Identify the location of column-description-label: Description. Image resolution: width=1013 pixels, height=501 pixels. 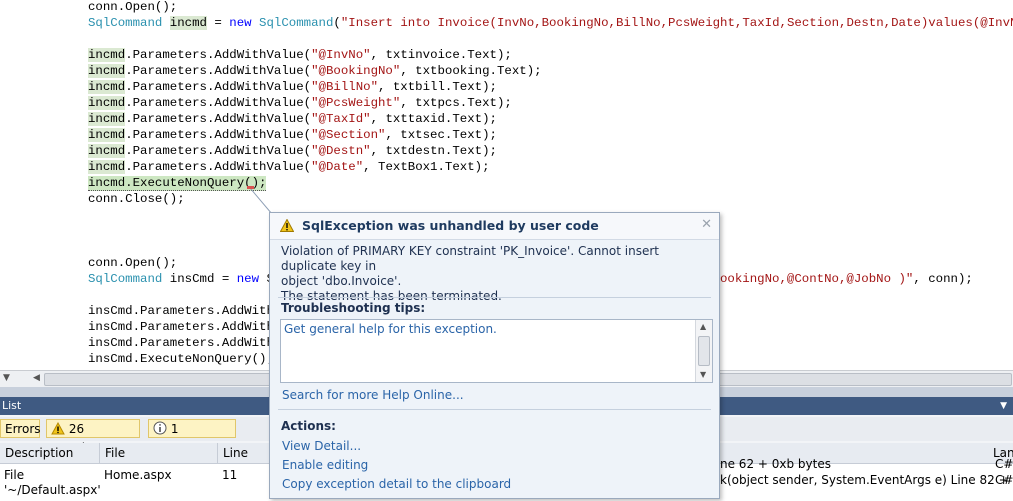
(39, 453).